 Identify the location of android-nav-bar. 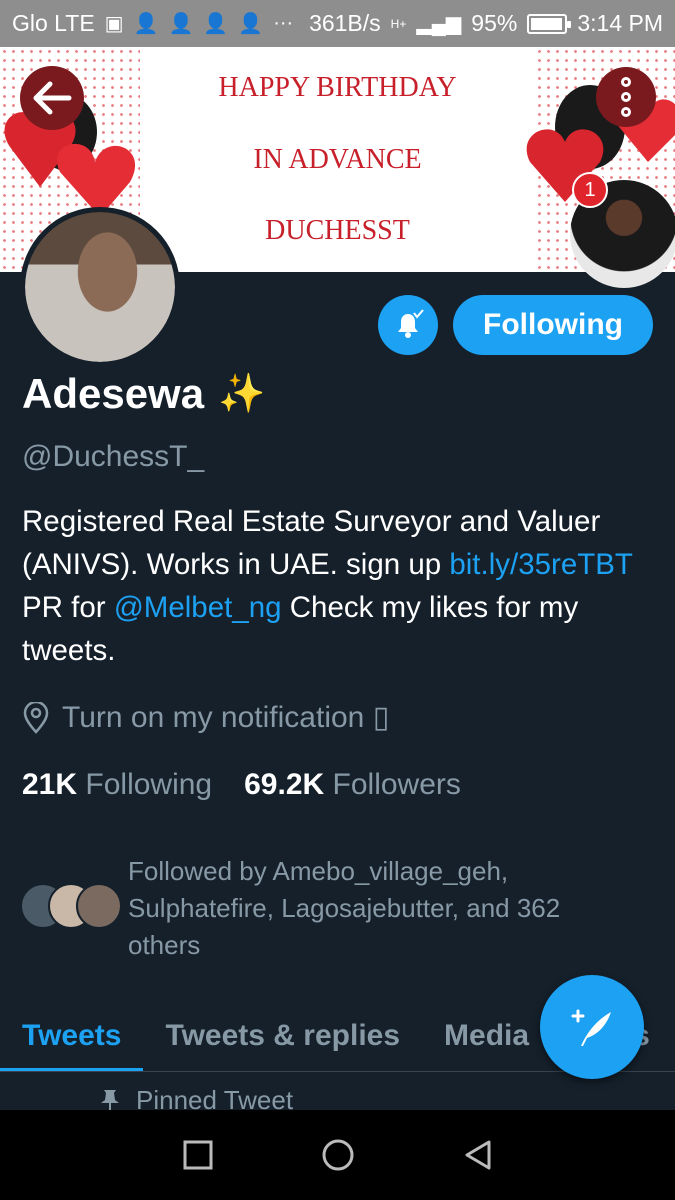
(337, 1155).